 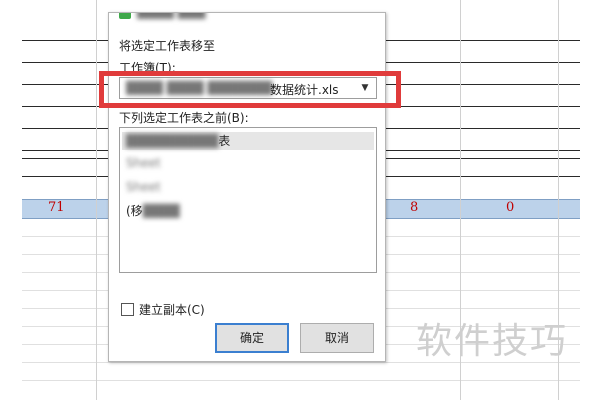 What do you see at coordinates (224, 141) in the screenshot?
I see `sheet-name-suffix: 表` at bounding box center [224, 141].